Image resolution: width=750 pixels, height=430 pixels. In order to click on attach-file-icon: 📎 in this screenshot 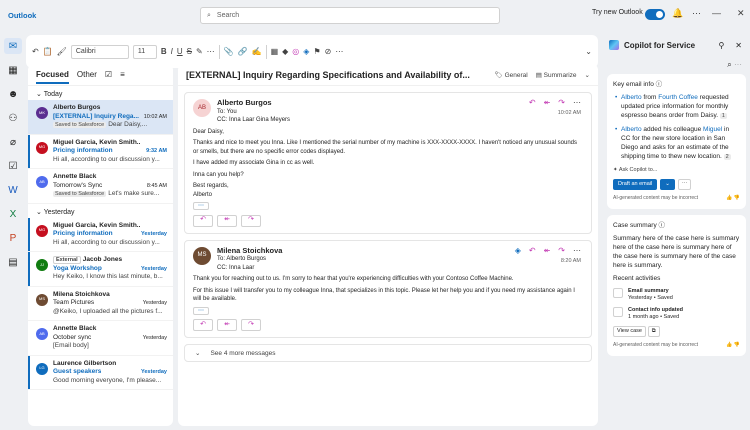, I will do `click(229, 51)`.